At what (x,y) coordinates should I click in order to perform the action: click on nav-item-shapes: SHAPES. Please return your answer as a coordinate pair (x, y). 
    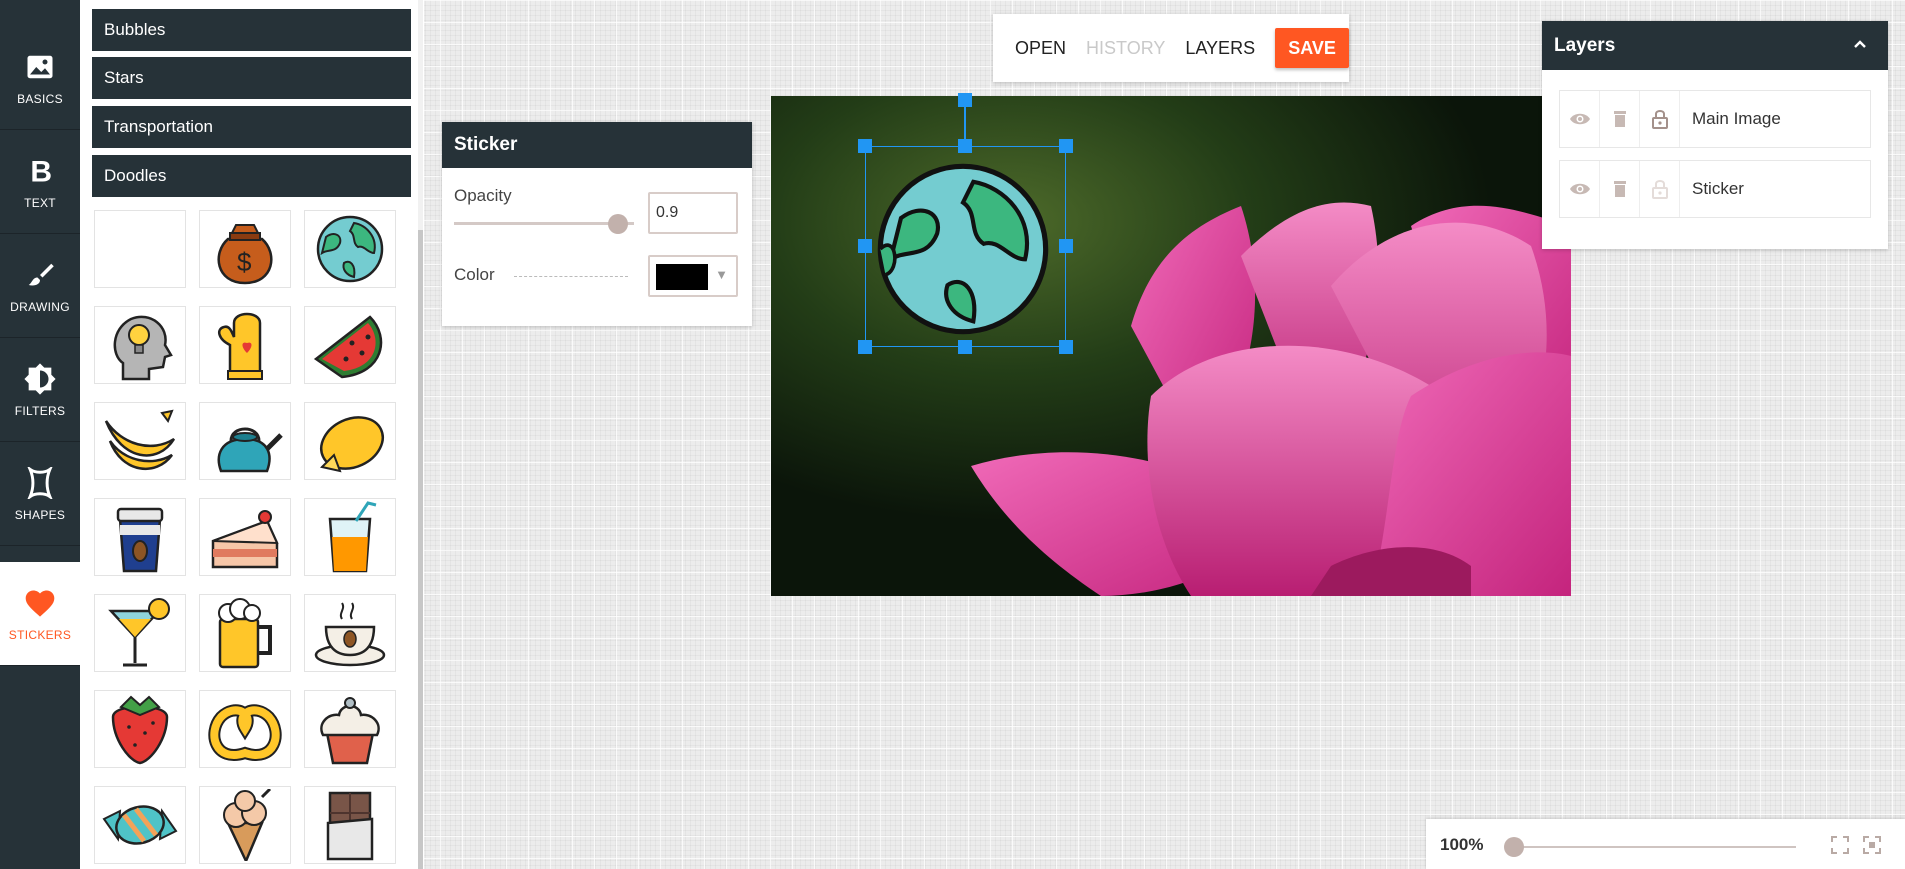
    Looking at the image, I should click on (40, 494).